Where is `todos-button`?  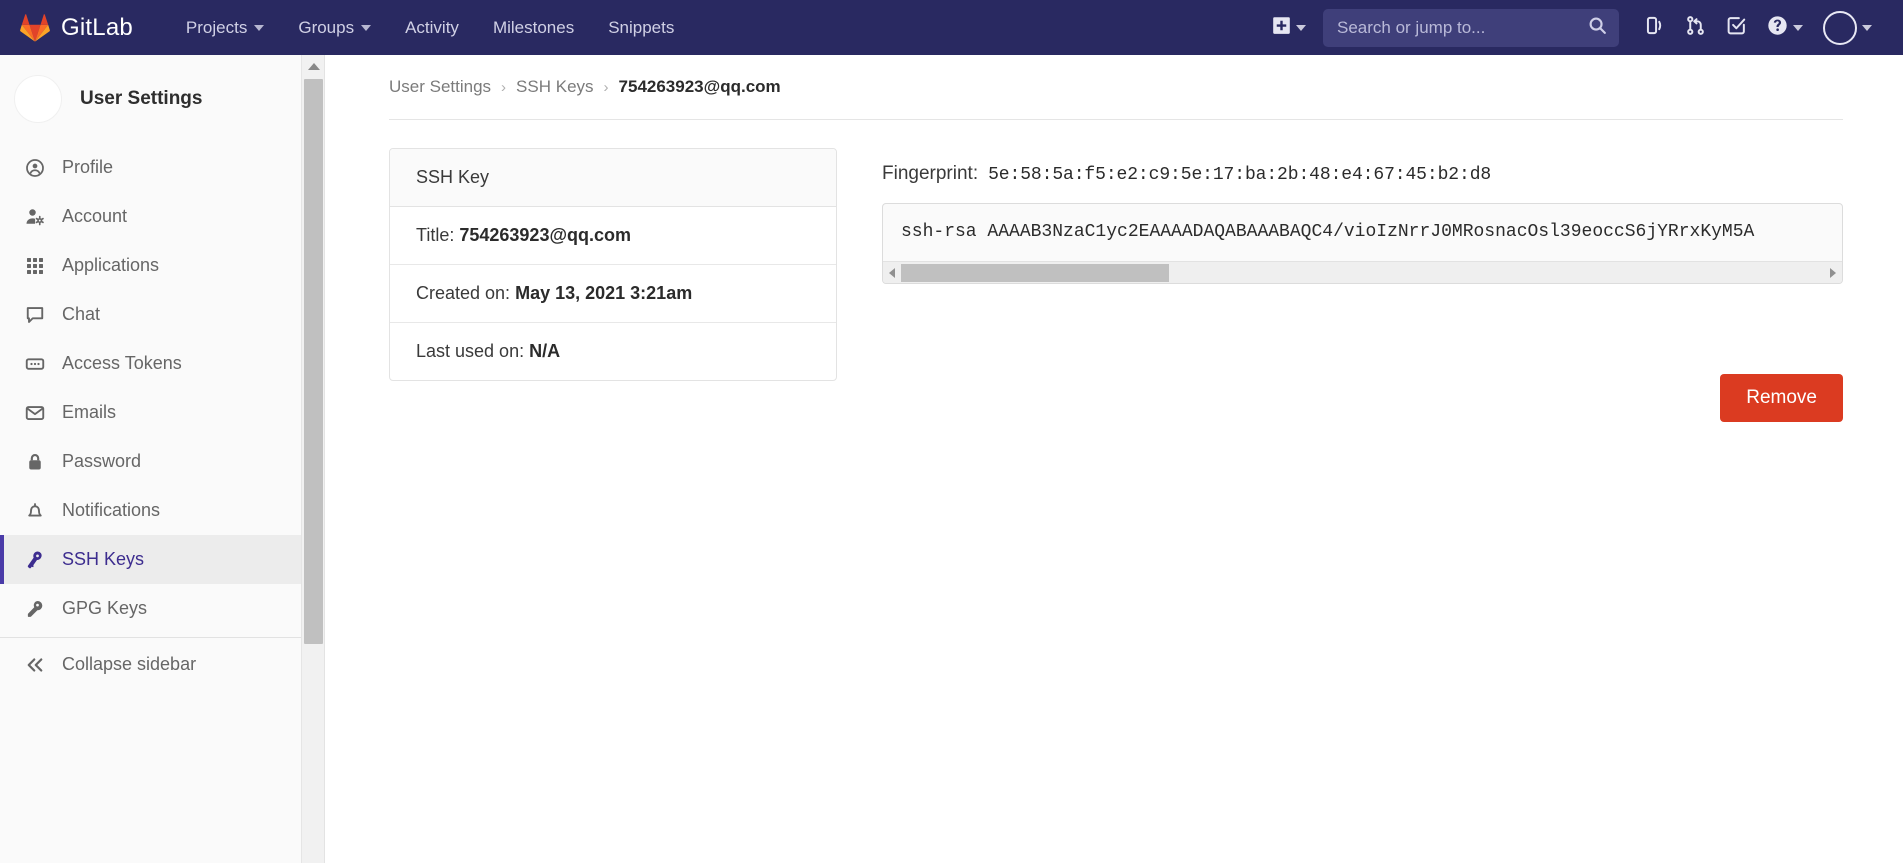 todos-button is located at coordinates (1736, 28).